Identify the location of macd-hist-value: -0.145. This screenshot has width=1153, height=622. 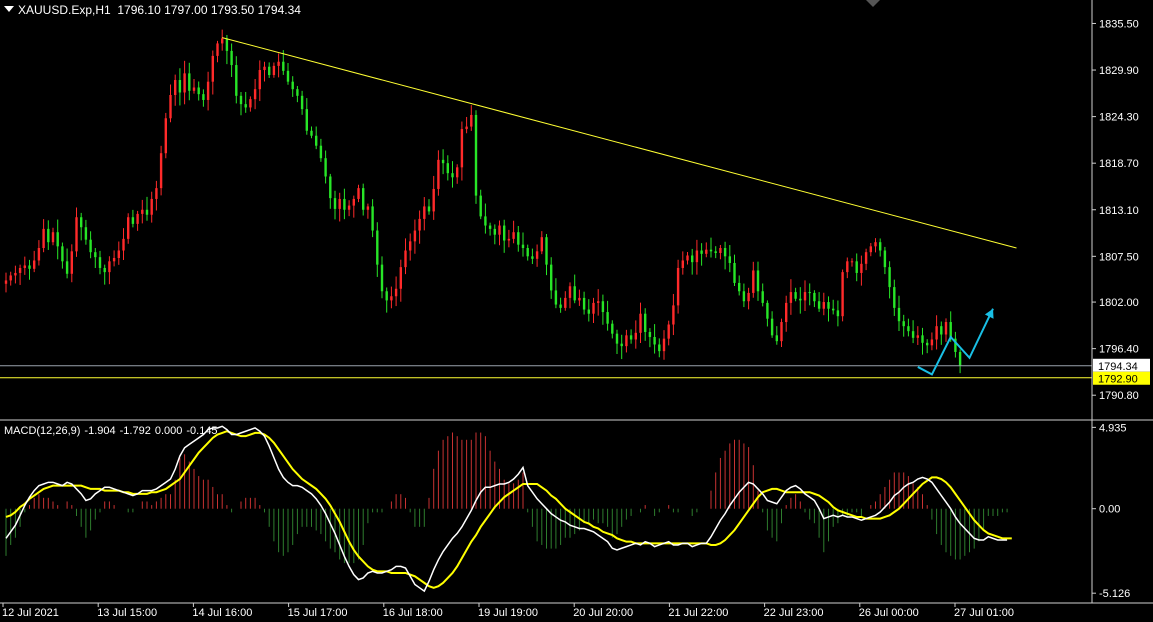
(202, 431).